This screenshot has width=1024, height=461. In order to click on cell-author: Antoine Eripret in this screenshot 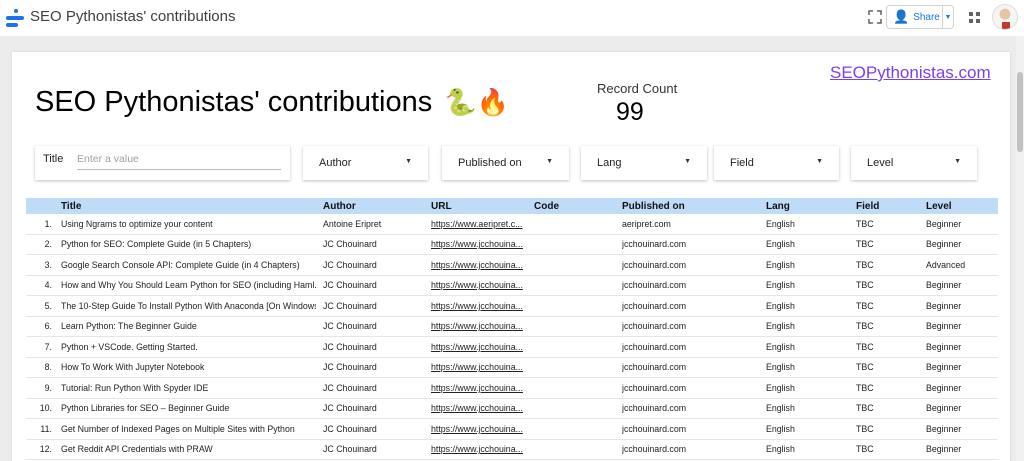, I will do `click(352, 223)`.